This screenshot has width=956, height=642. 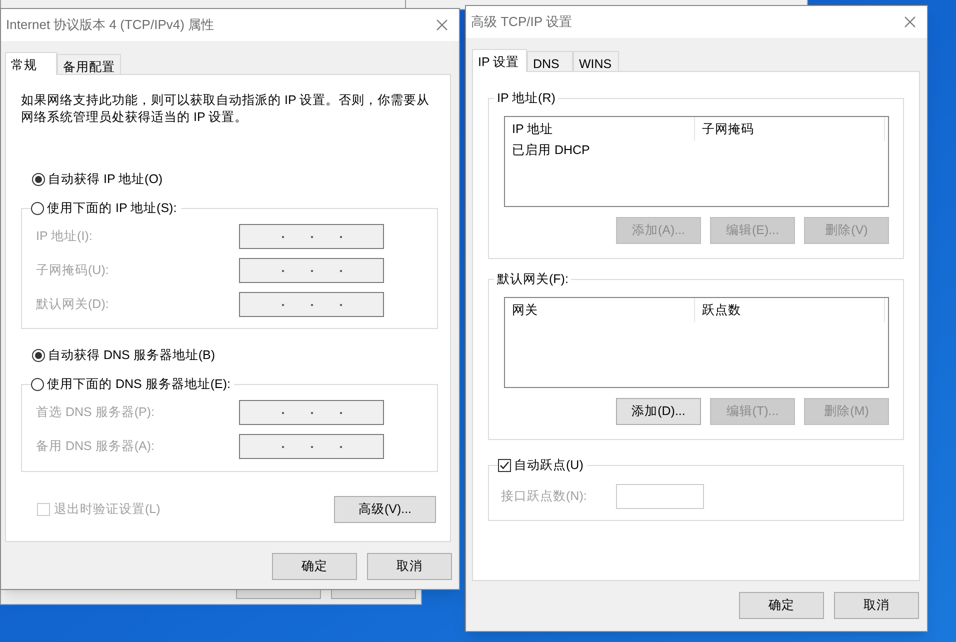 What do you see at coordinates (504, 465) in the screenshot?
I see `checkbox` at bounding box center [504, 465].